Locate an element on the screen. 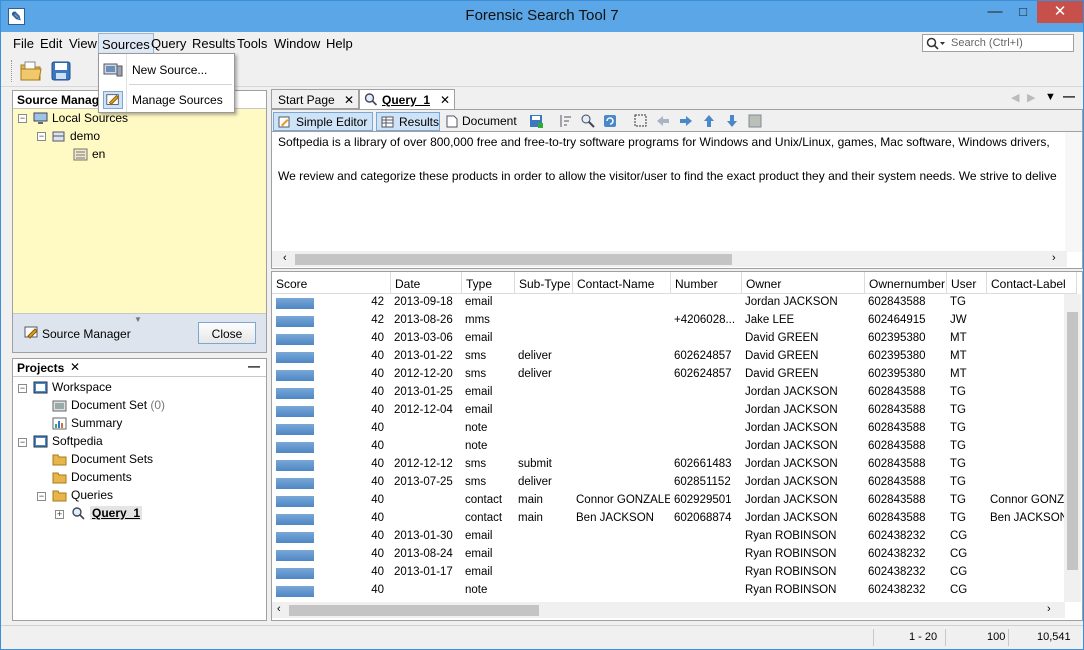 This screenshot has height=650, width=1084. minimize-panel-icon: — is located at coordinates (254, 366).